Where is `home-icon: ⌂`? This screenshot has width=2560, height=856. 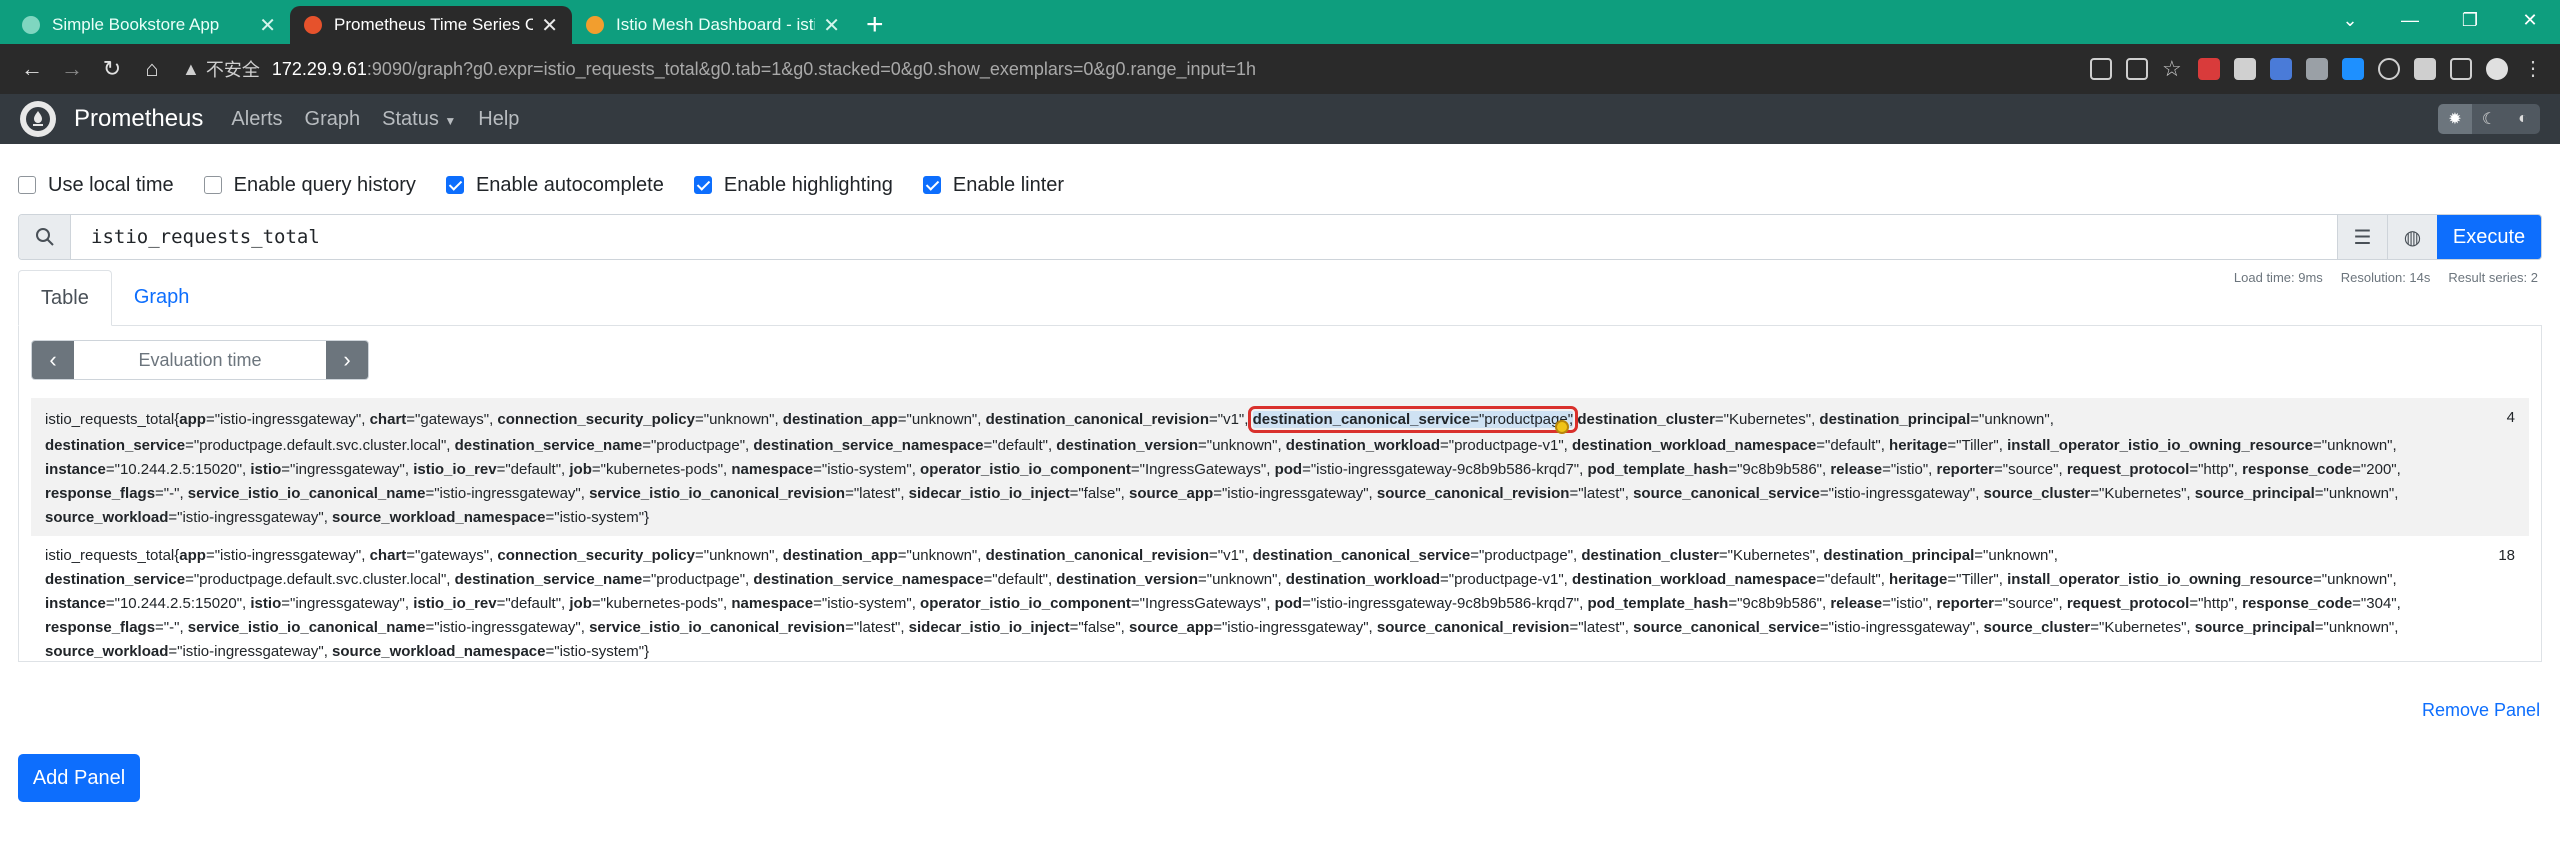
home-icon: ⌂ is located at coordinates (152, 69).